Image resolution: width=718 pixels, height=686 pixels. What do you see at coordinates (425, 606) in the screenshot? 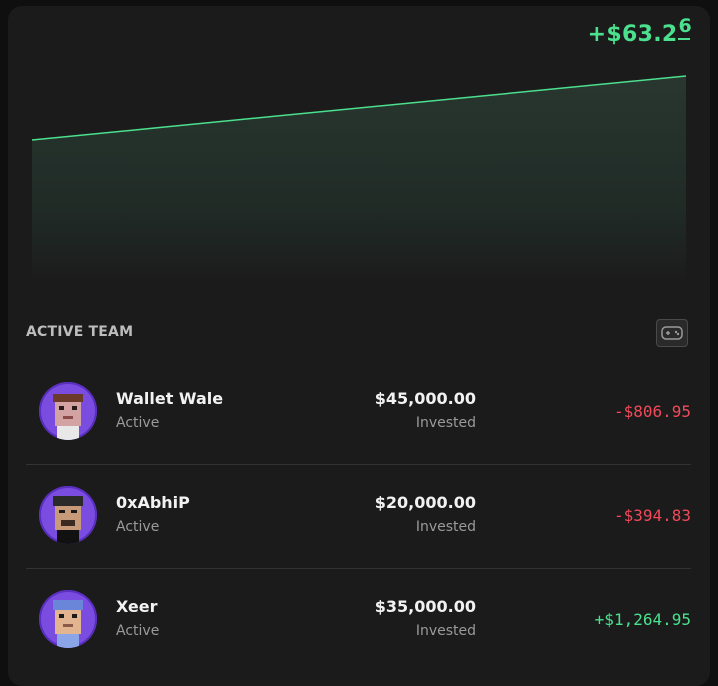
I see `invested-amount: $35,000.00` at bounding box center [425, 606].